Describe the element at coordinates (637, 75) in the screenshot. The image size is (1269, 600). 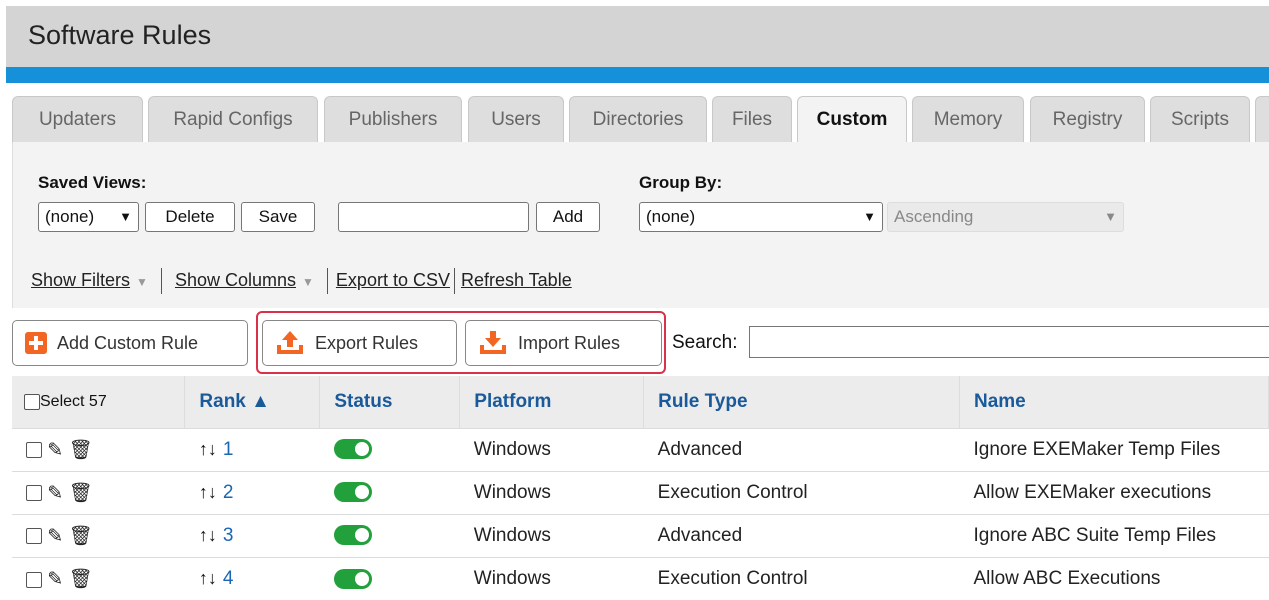
I see `accent-bar` at that location.